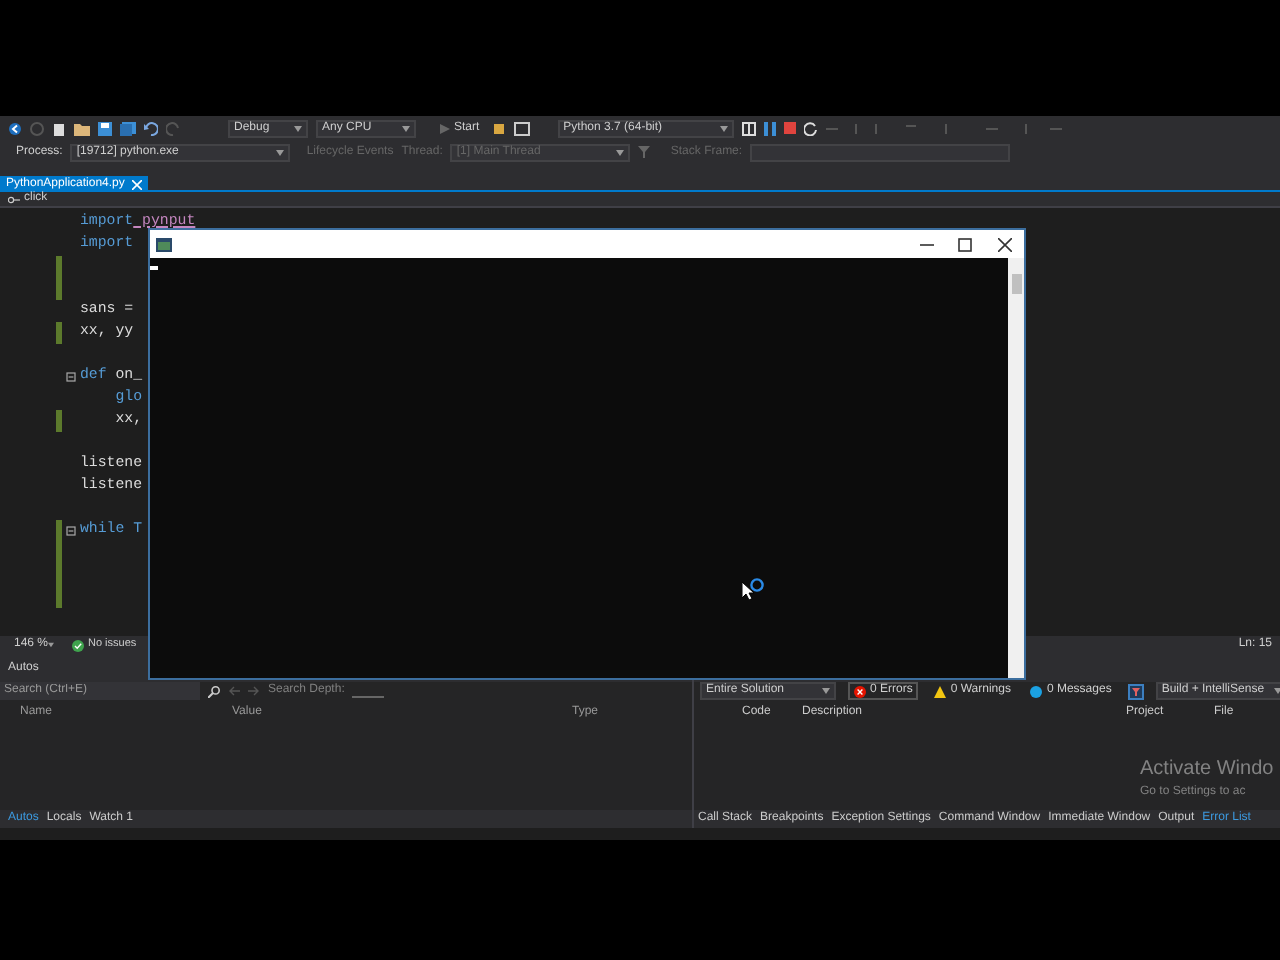  What do you see at coordinates (59, 128) in the screenshot?
I see `new-item-icon` at bounding box center [59, 128].